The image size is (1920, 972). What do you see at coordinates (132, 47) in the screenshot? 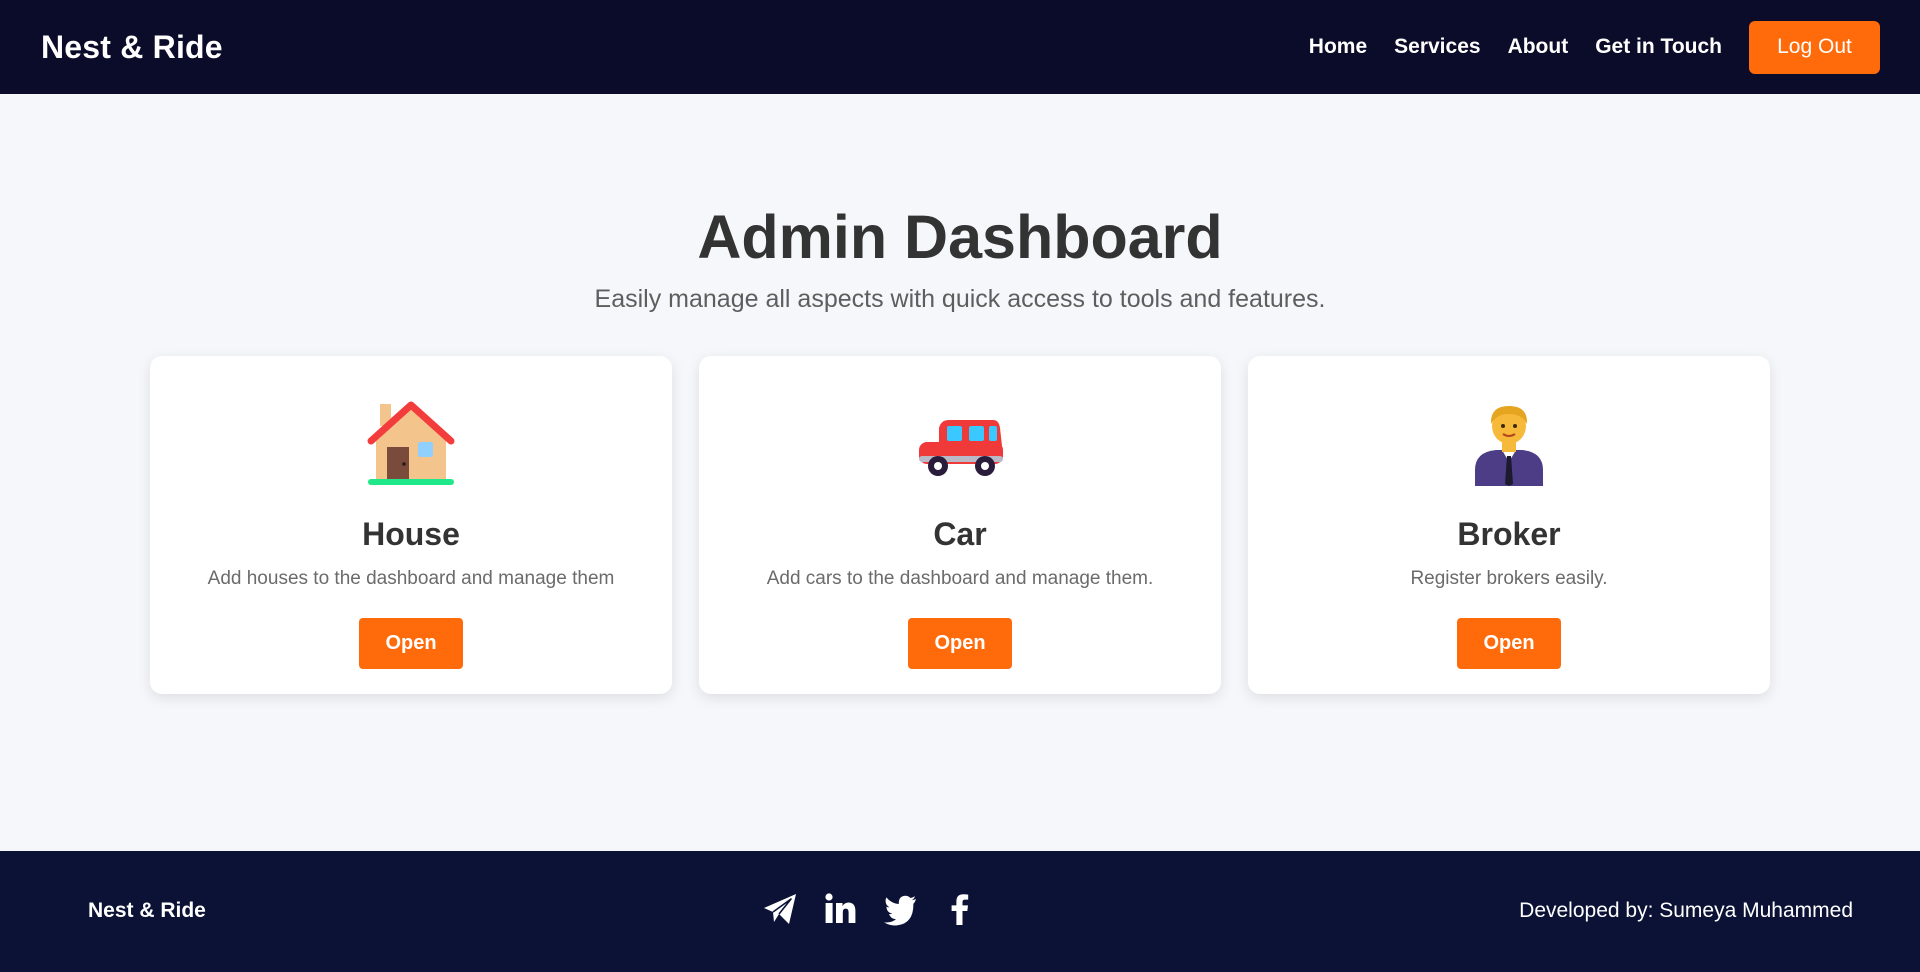
I see `brand-logo: Nest & Ride` at bounding box center [132, 47].